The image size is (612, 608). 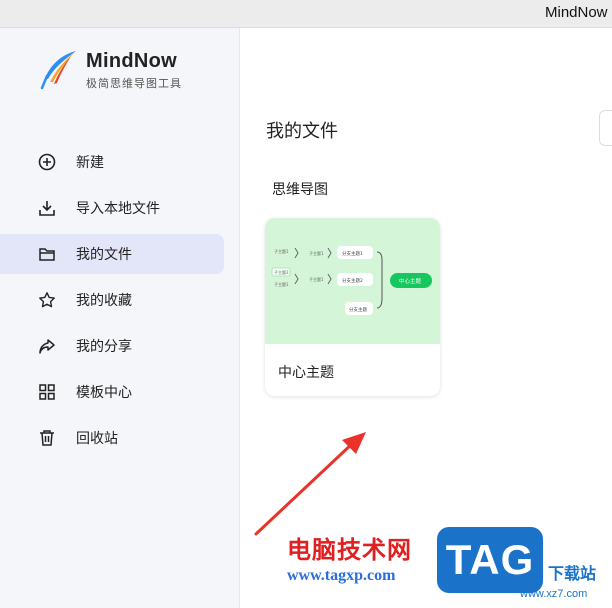 What do you see at coordinates (131, 61) in the screenshot?
I see `brand-name: MindNow` at bounding box center [131, 61].